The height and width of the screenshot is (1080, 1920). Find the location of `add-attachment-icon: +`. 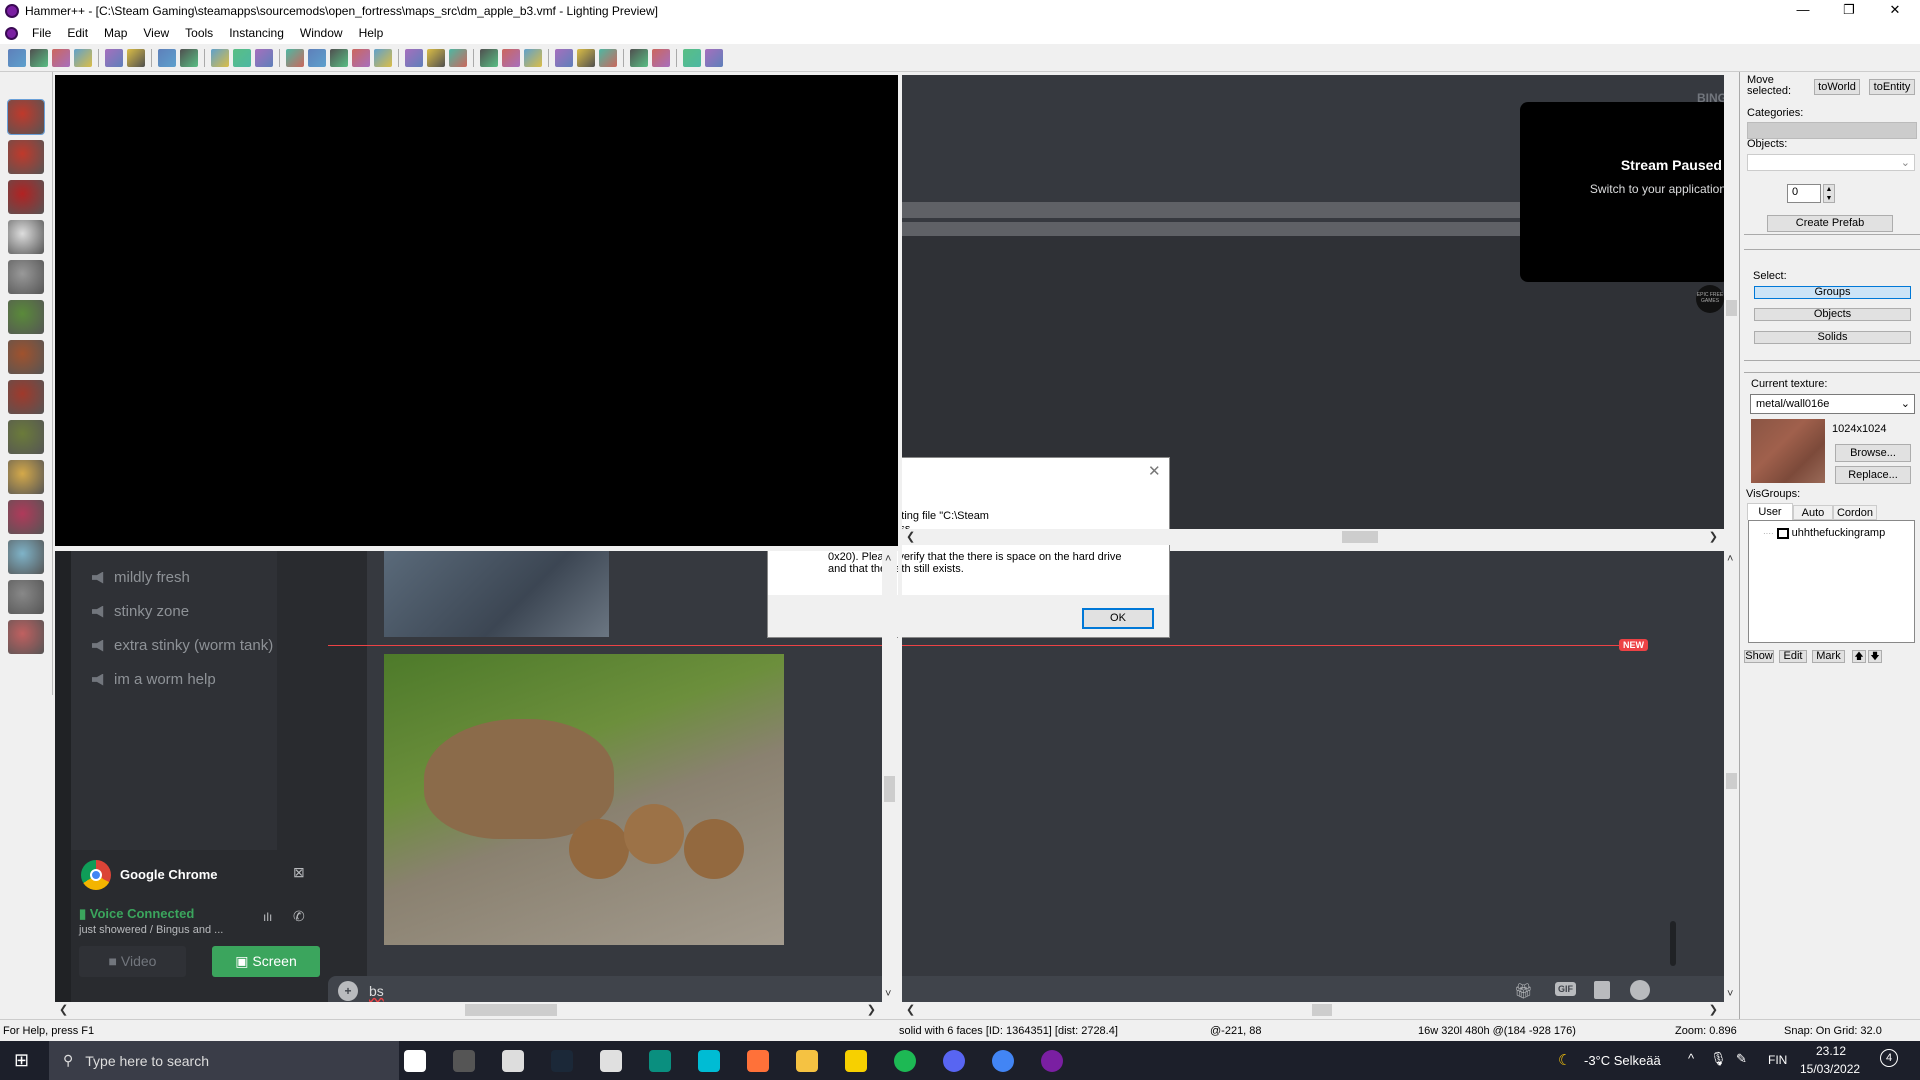

add-attachment-icon: + is located at coordinates (348, 991).